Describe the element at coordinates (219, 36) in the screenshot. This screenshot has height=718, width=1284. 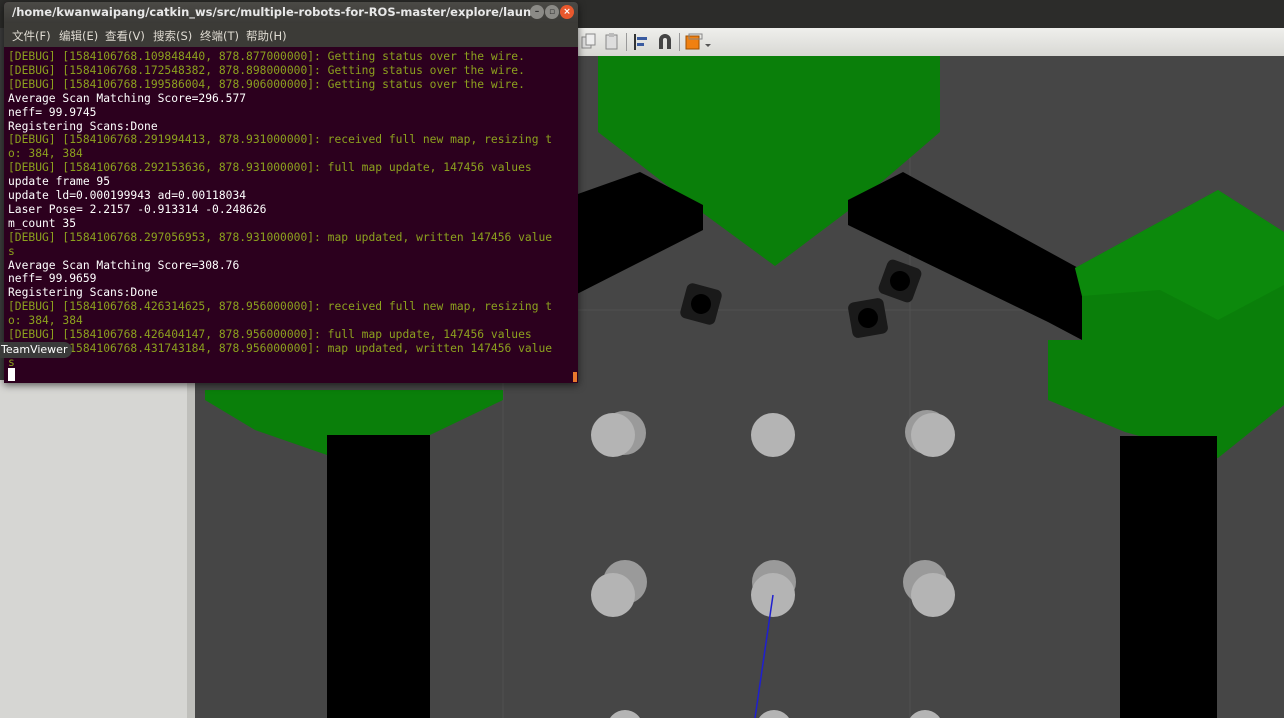
I see `menu-terminal: 终端(T)` at that location.